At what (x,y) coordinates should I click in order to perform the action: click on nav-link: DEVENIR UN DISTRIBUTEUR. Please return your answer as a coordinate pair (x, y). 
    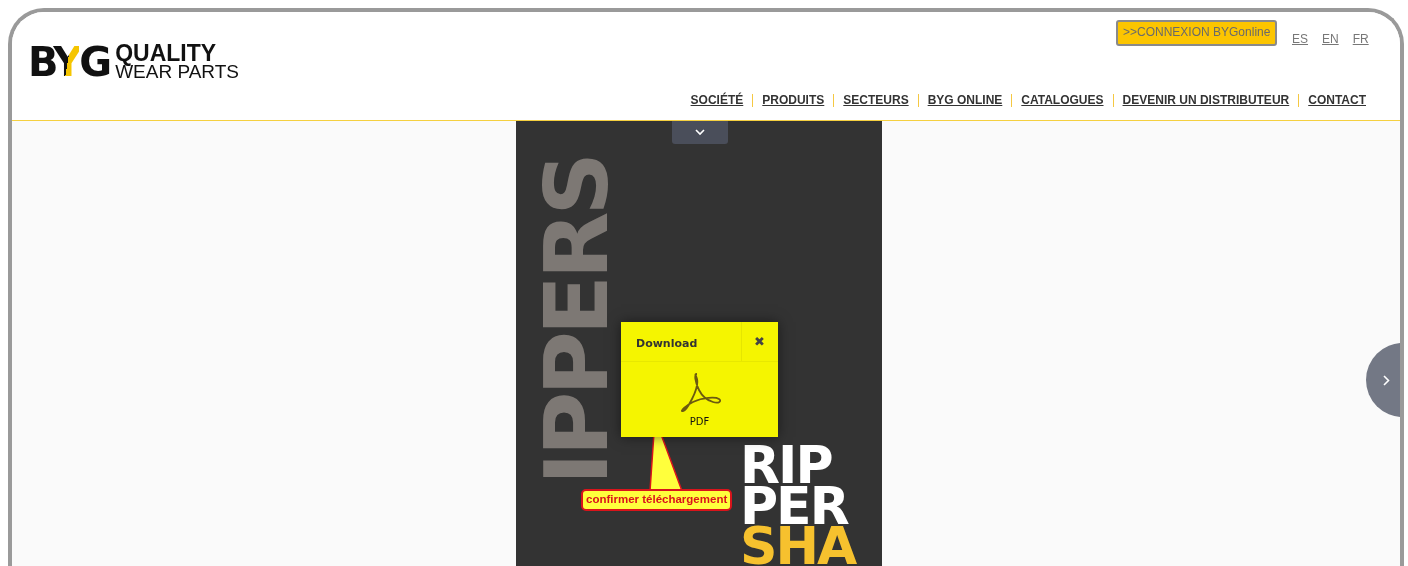
    Looking at the image, I should click on (1205, 101).